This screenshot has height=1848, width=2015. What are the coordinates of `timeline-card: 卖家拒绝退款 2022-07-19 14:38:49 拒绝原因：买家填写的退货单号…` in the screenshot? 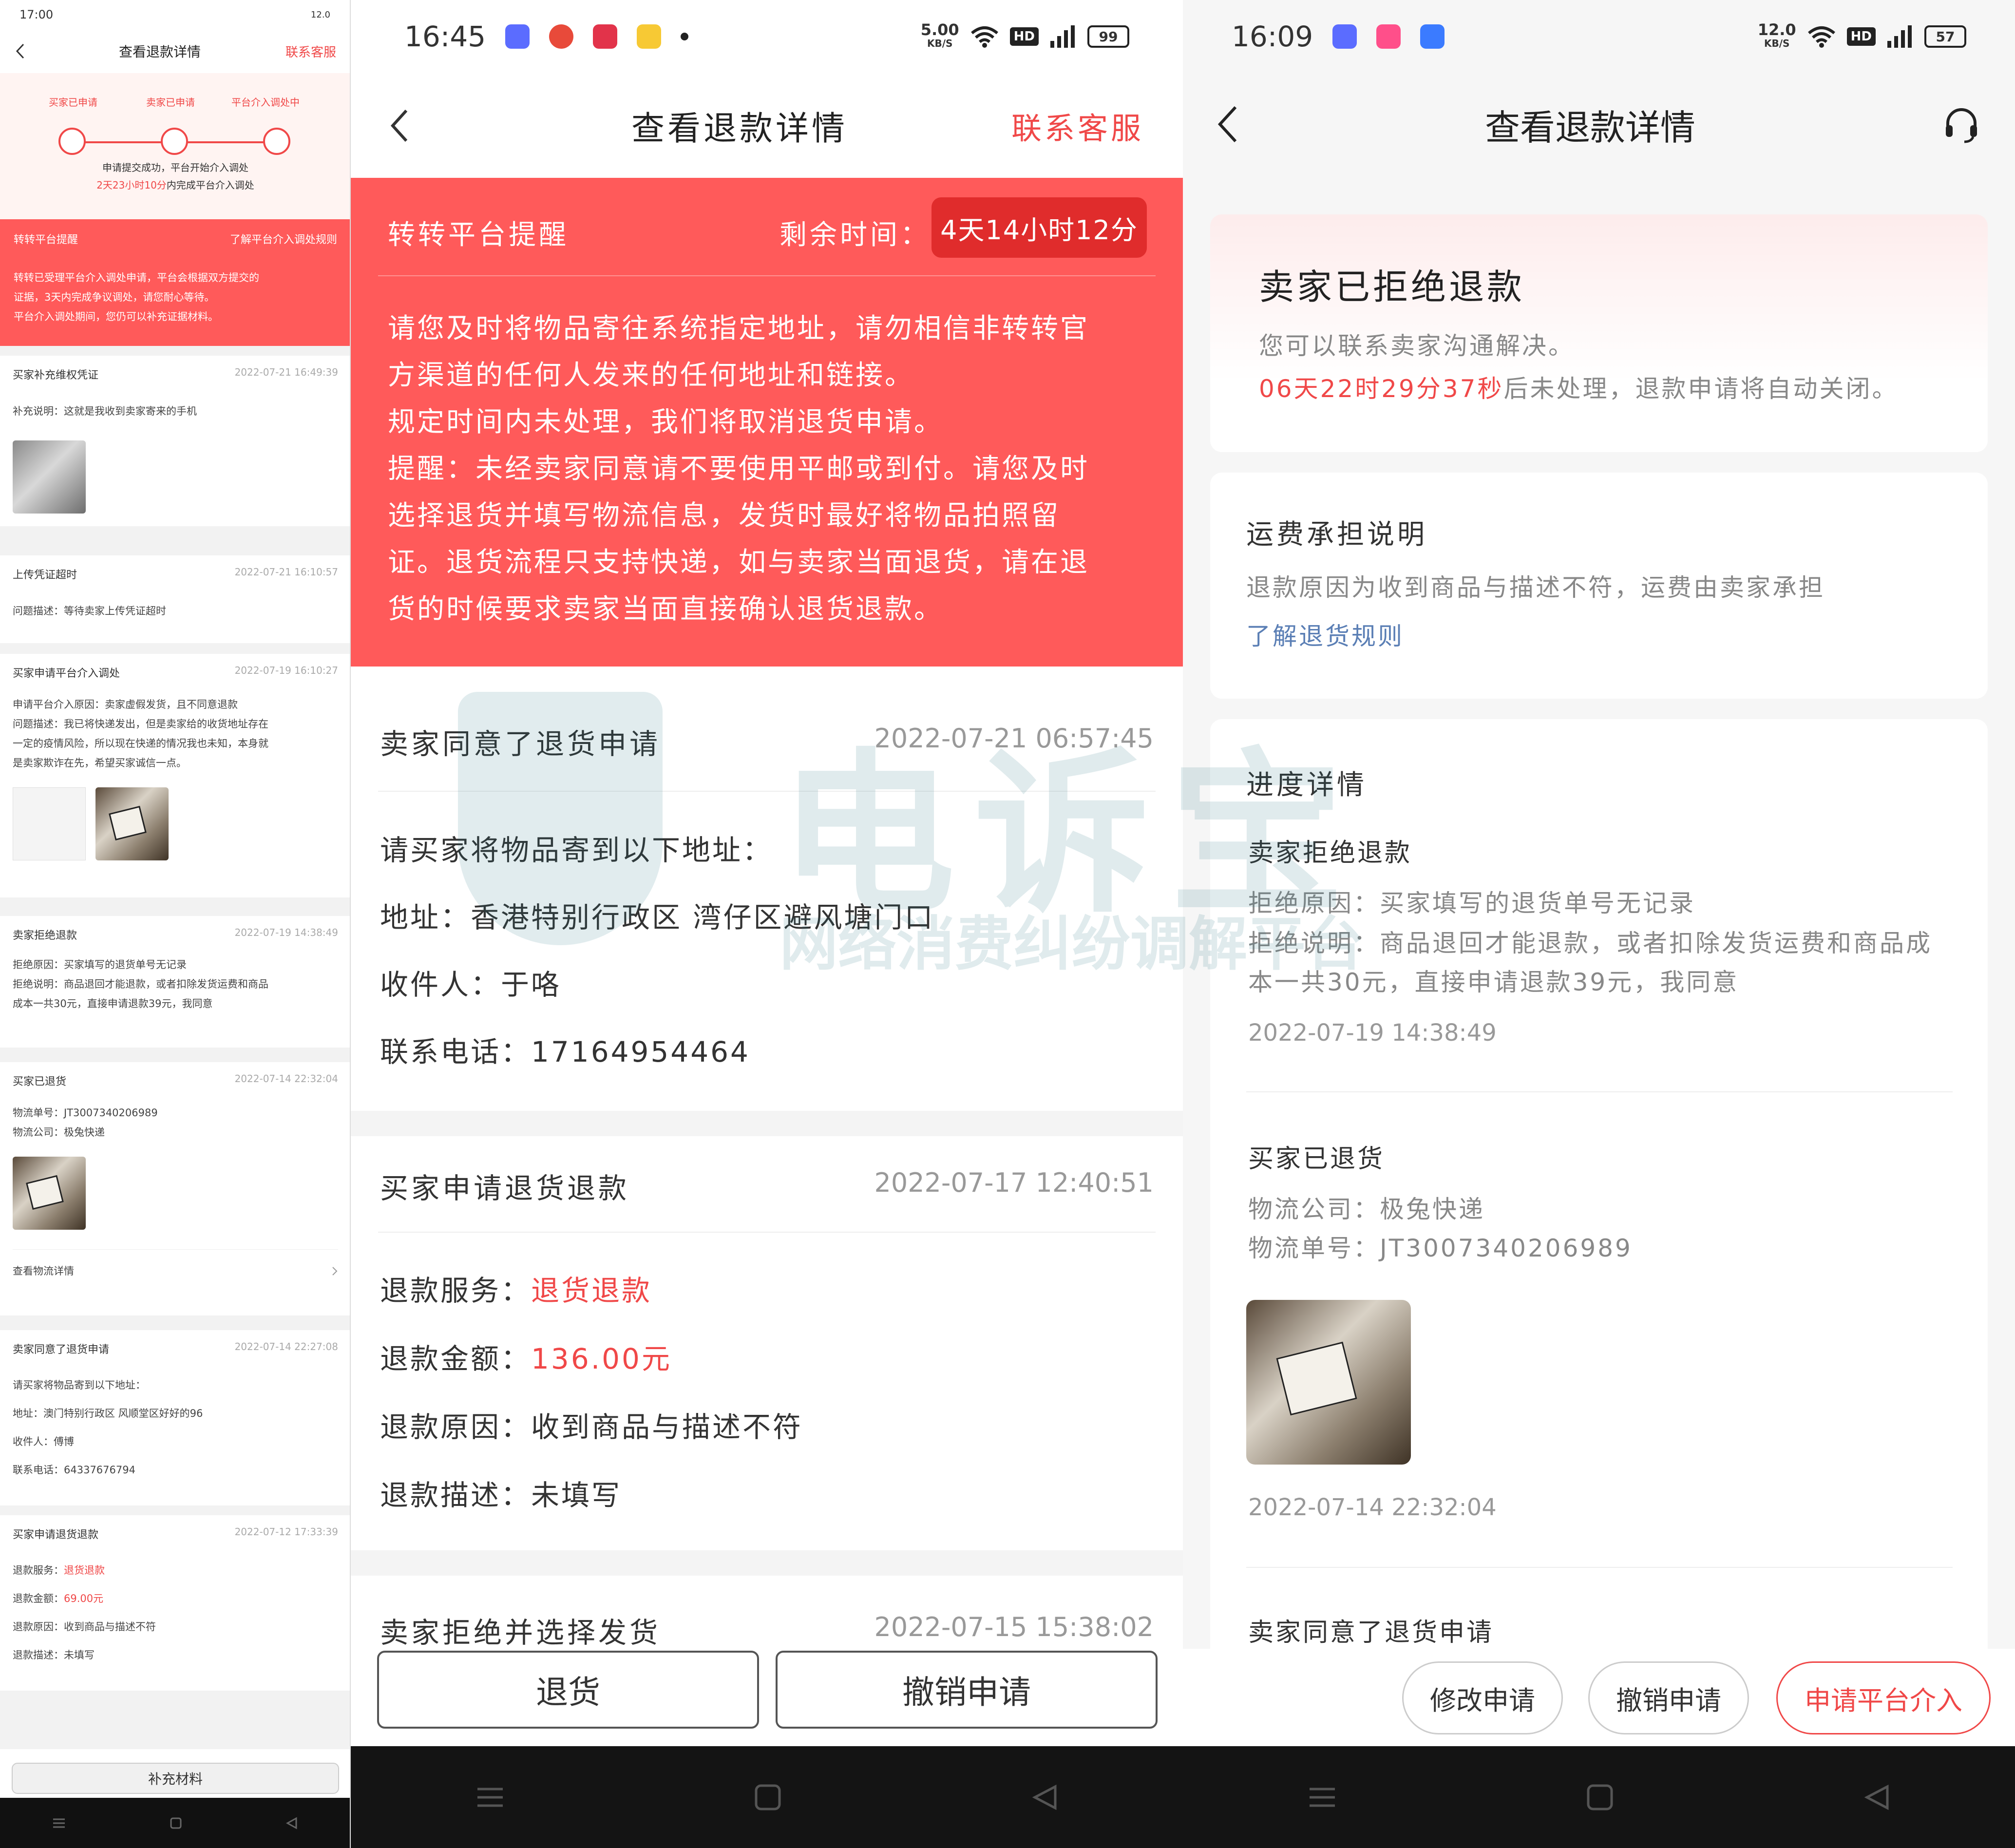 It's located at (175, 982).